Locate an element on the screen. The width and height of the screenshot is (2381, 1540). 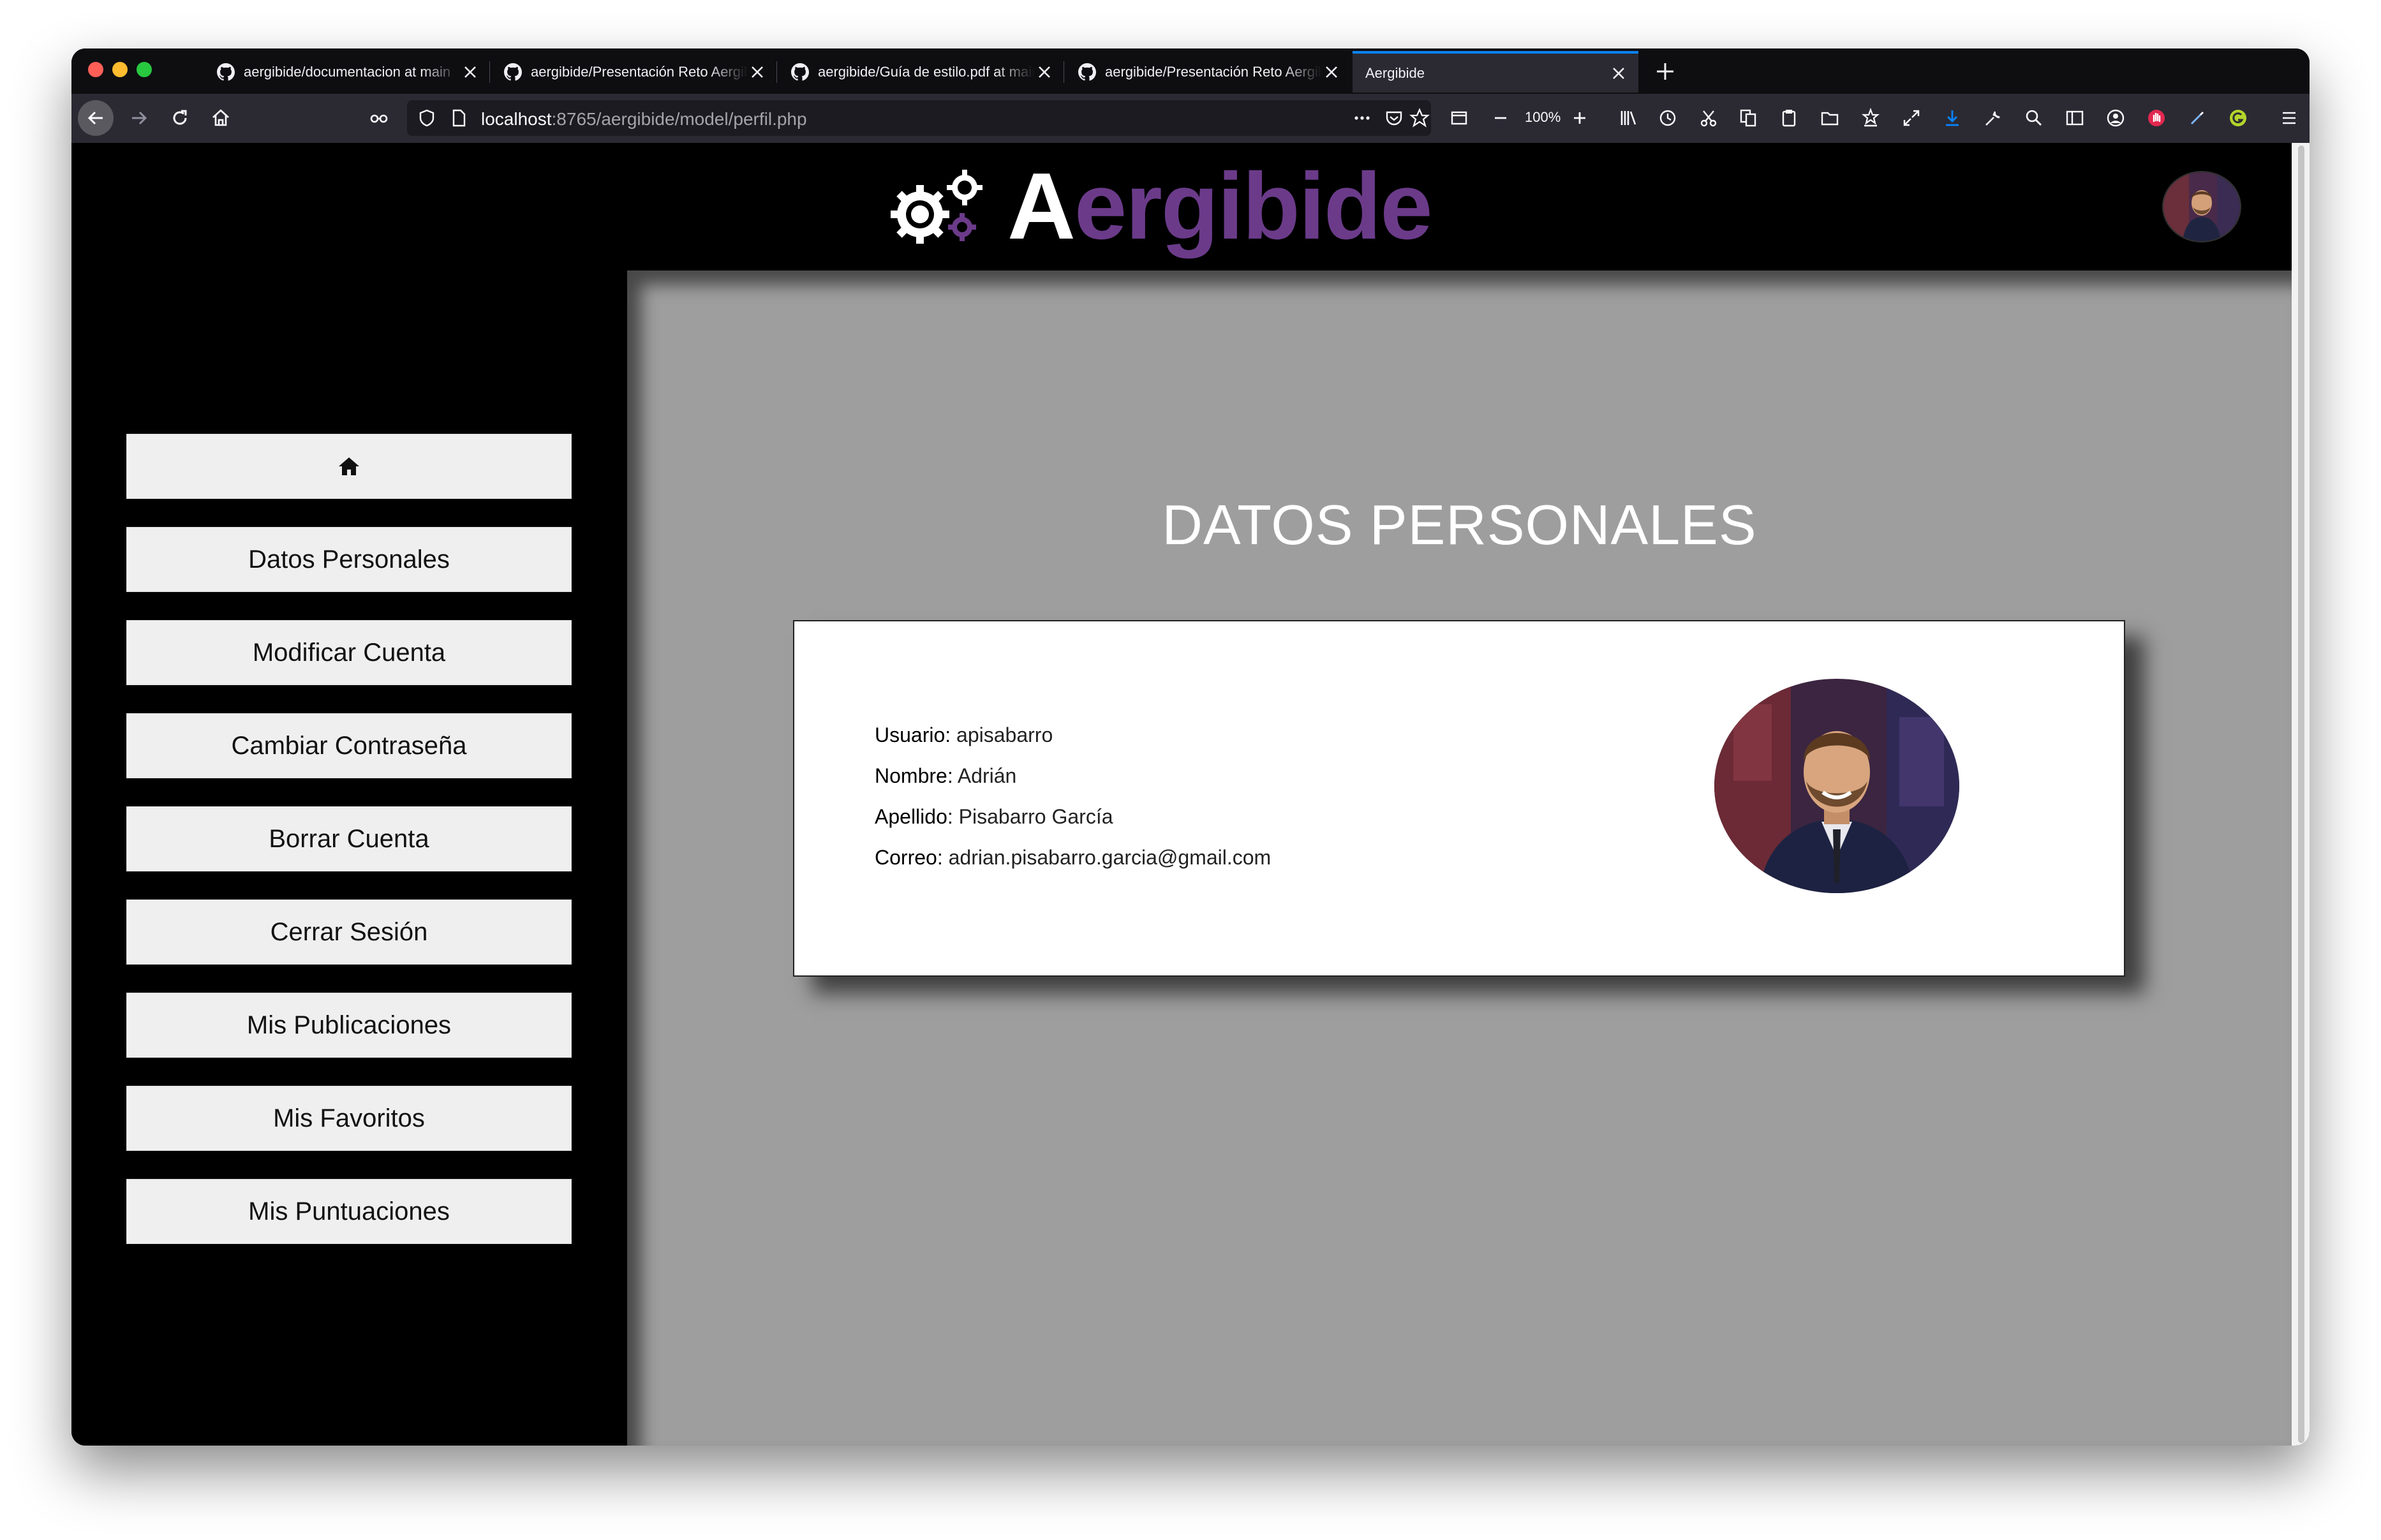
borrar-cuenta-button: Borrar Cuenta is located at coordinates (349, 838).